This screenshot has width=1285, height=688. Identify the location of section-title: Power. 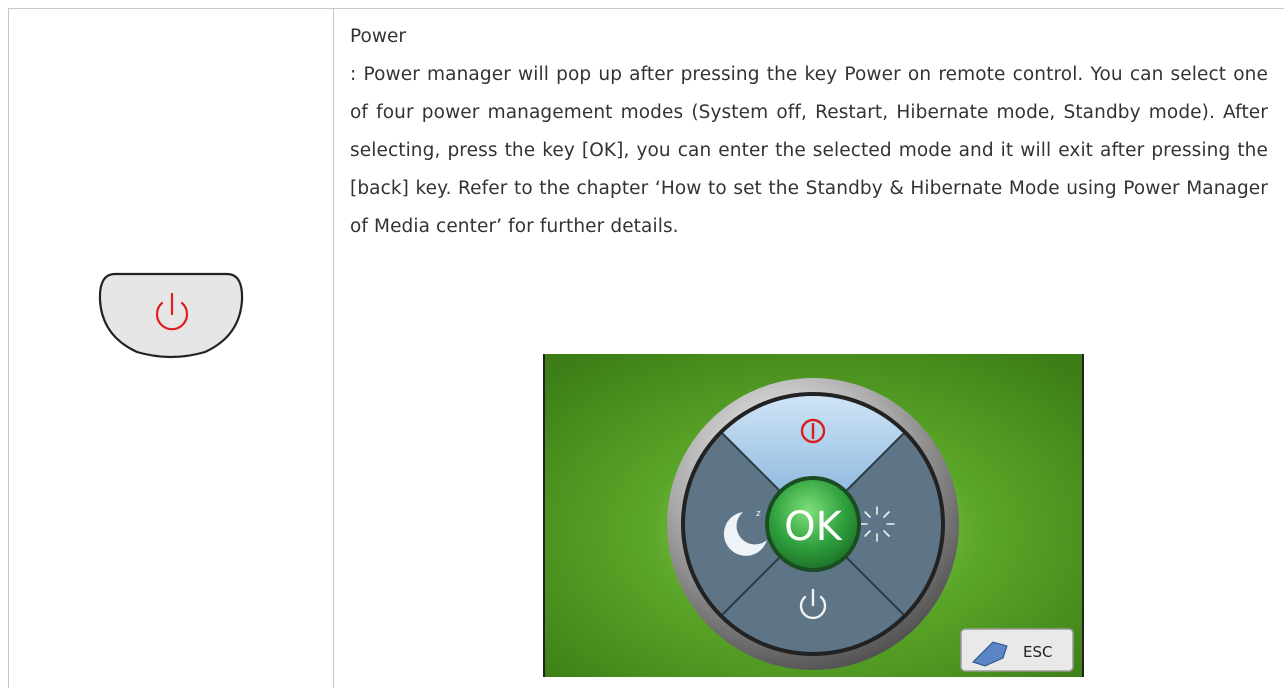
(378, 36).